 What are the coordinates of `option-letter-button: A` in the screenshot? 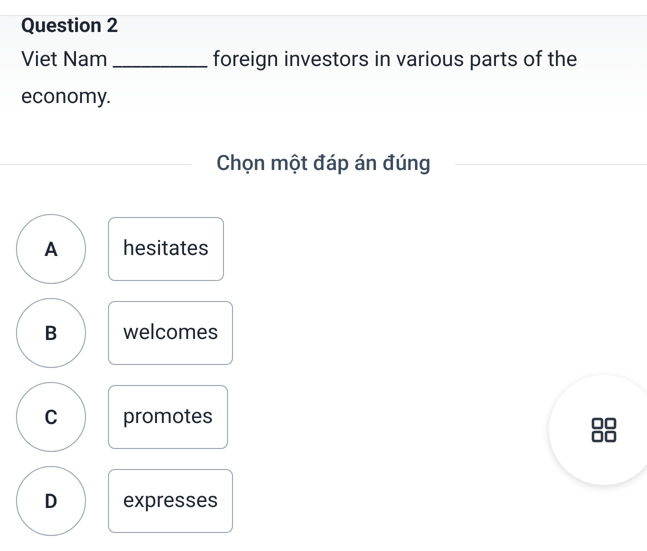 It's located at (51, 249).